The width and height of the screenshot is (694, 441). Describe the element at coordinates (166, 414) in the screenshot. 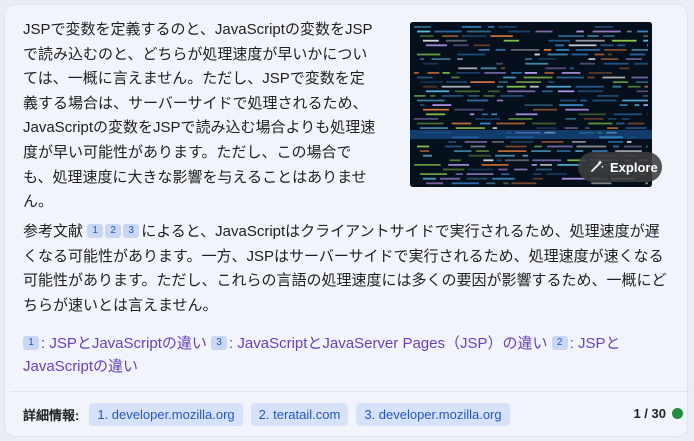

I see `source-chip: 1. developer.mozilla.org` at that location.